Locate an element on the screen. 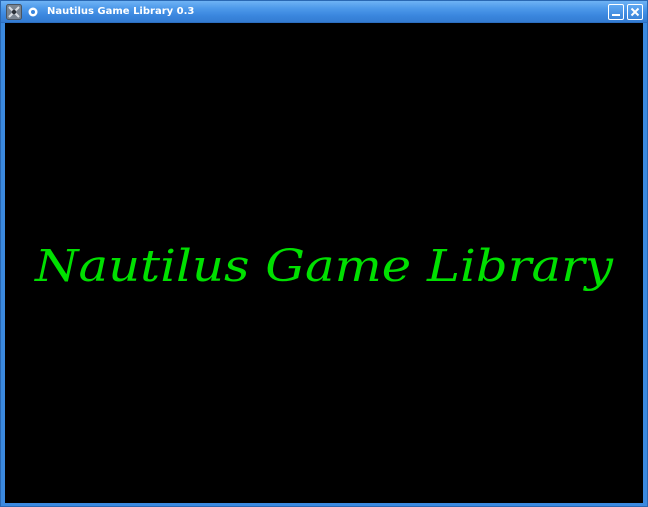 This screenshot has height=507, width=648. app-icon is located at coordinates (14, 12).